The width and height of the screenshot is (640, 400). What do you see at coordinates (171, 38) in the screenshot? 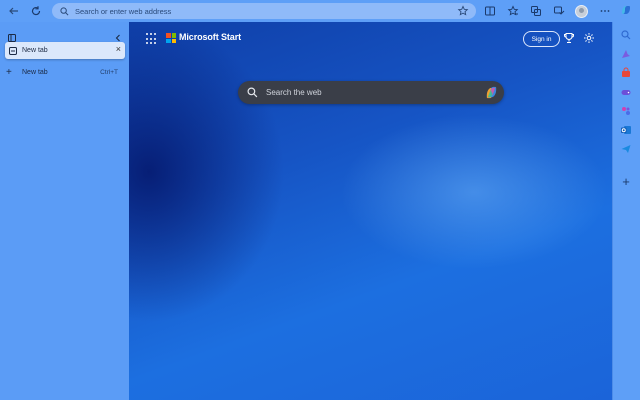
I see `microsoft-logo-icon` at bounding box center [171, 38].